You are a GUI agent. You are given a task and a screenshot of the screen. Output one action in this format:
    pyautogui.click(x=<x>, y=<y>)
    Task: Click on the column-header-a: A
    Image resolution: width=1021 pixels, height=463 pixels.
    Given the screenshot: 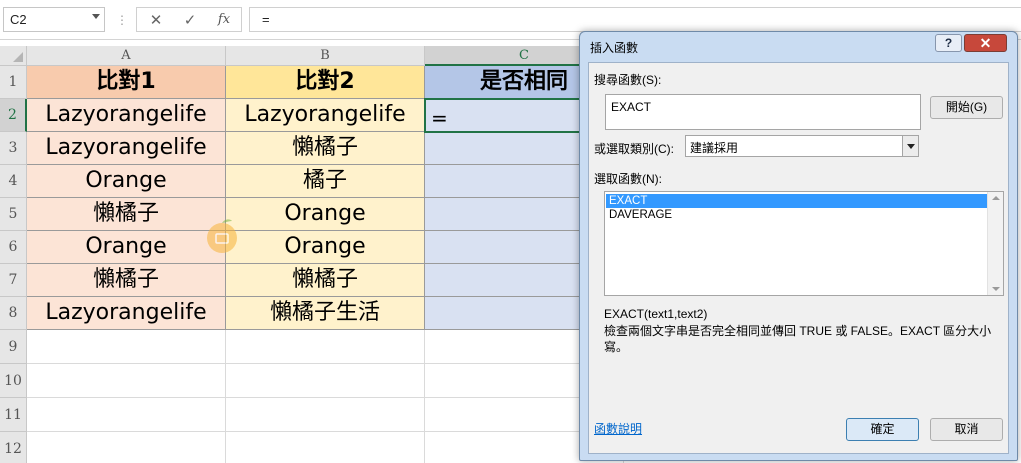 What is the action you would take?
    pyautogui.click(x=126, y=56)
    